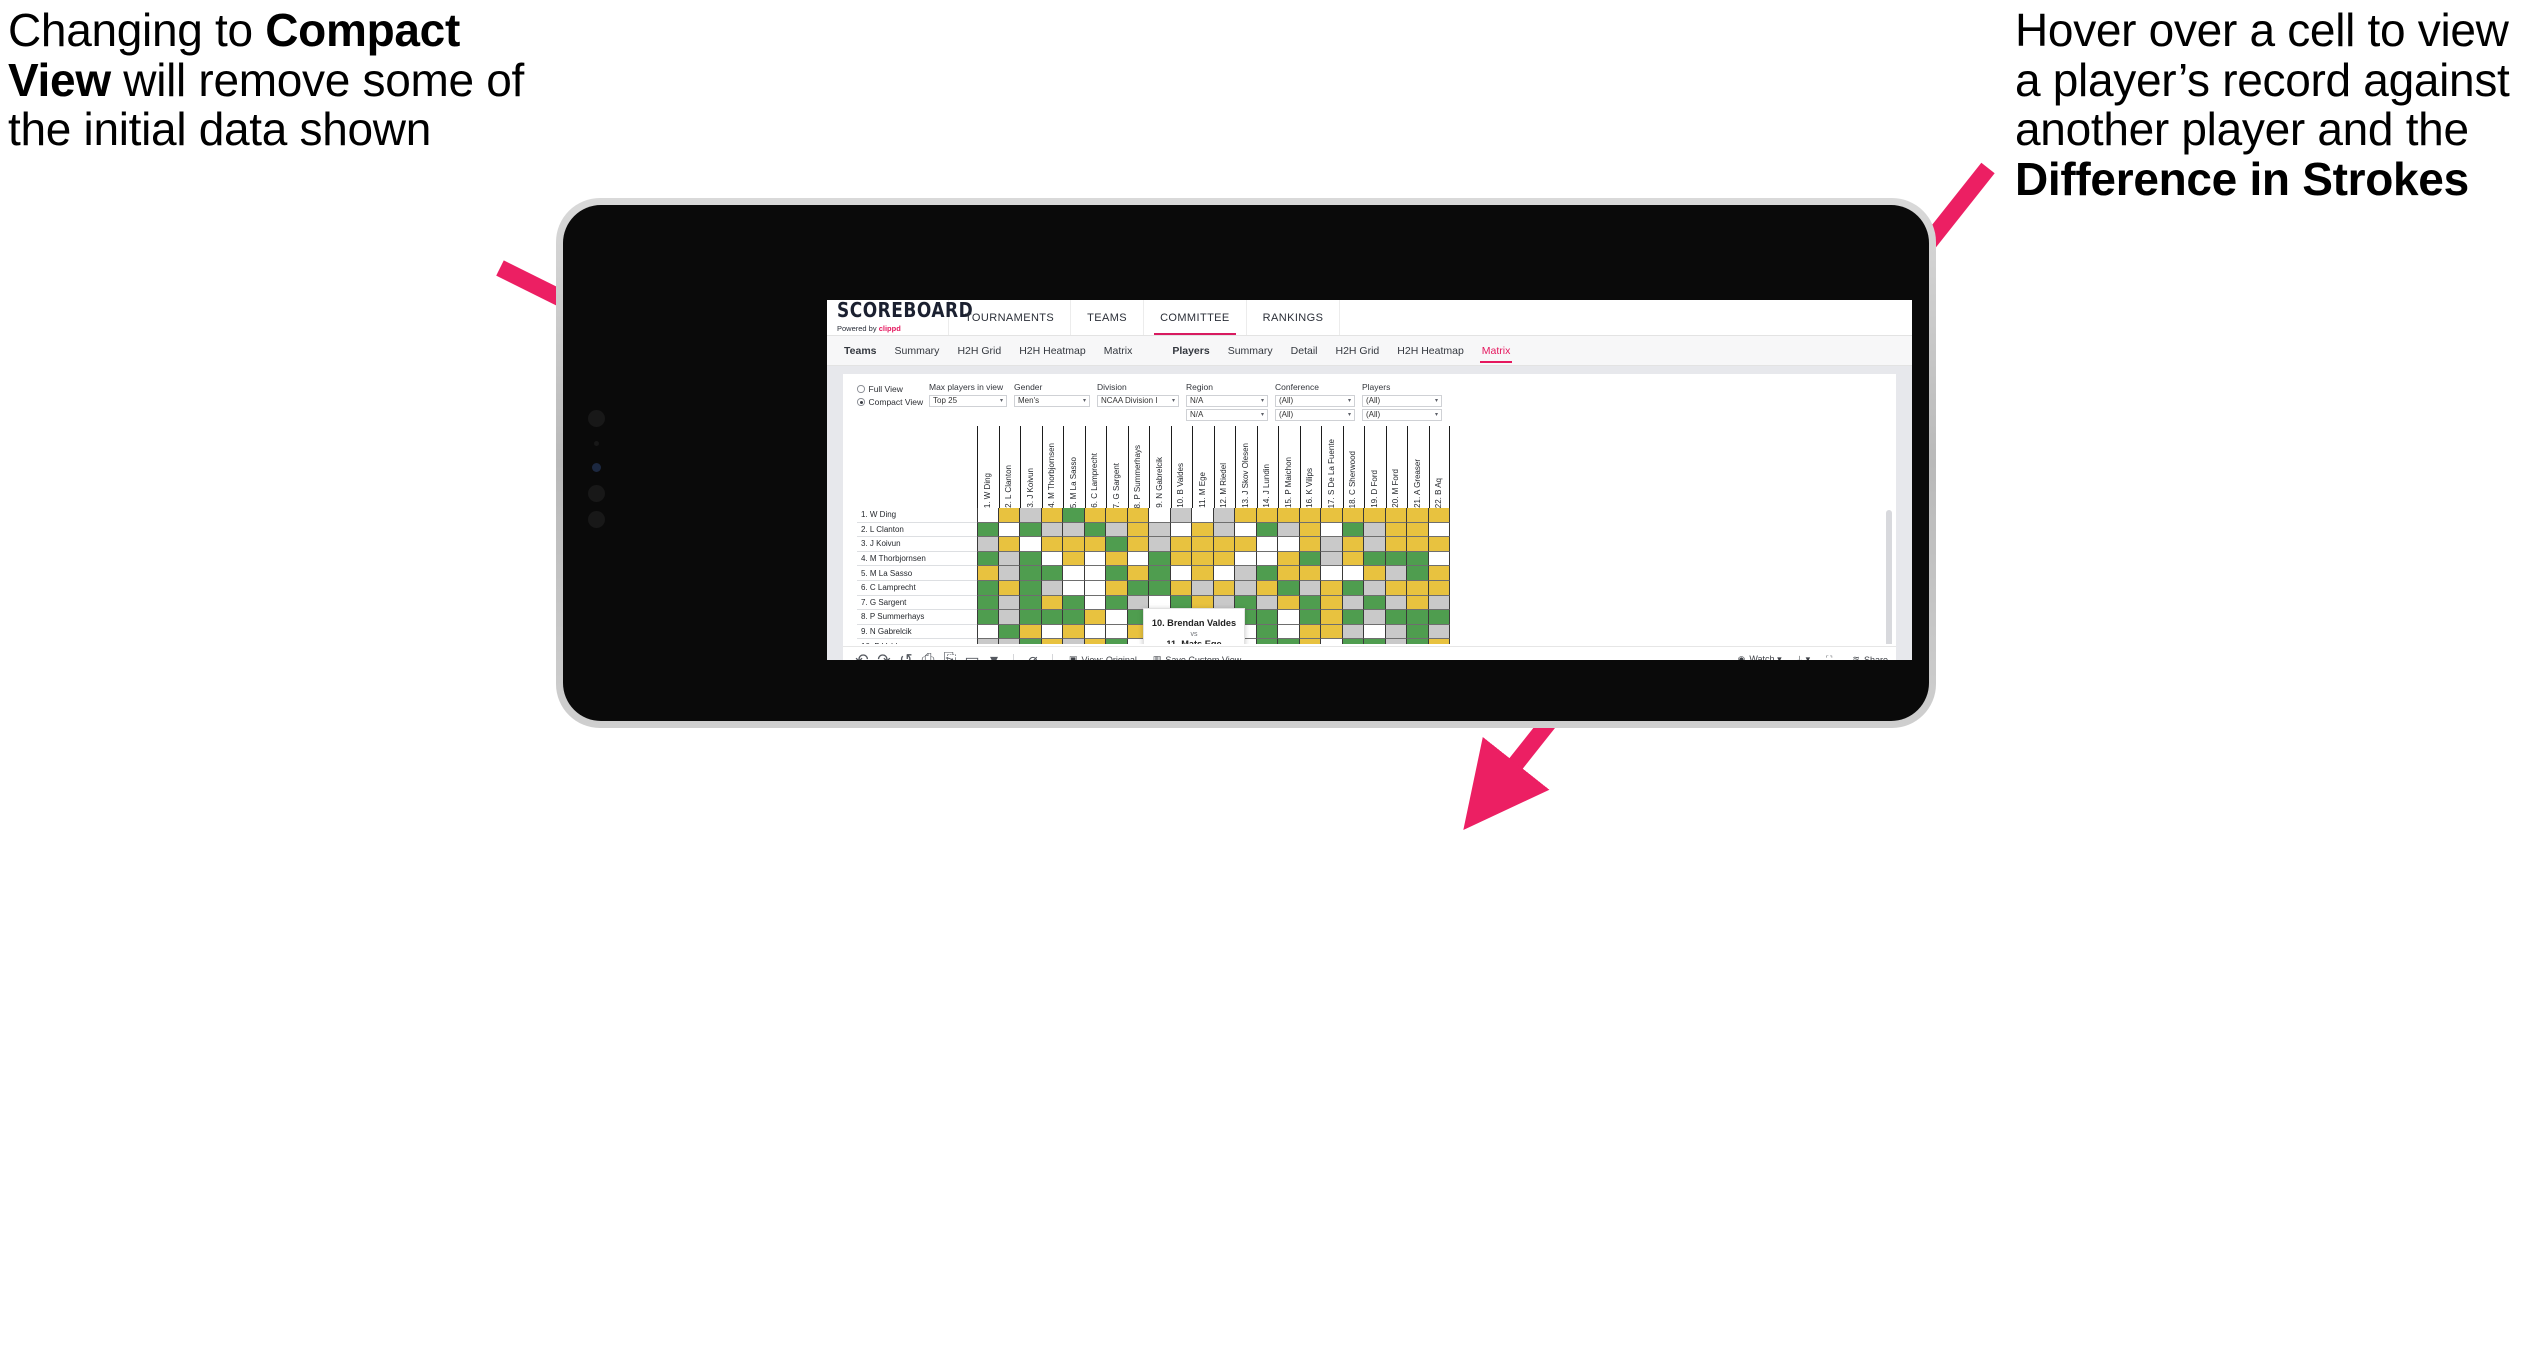 The image size is (2521, 1356). What do you see at coordinates (860, 350) in the screenshot?
I see `subnav-head-teams: Teams` at bounding box center [860, 350].